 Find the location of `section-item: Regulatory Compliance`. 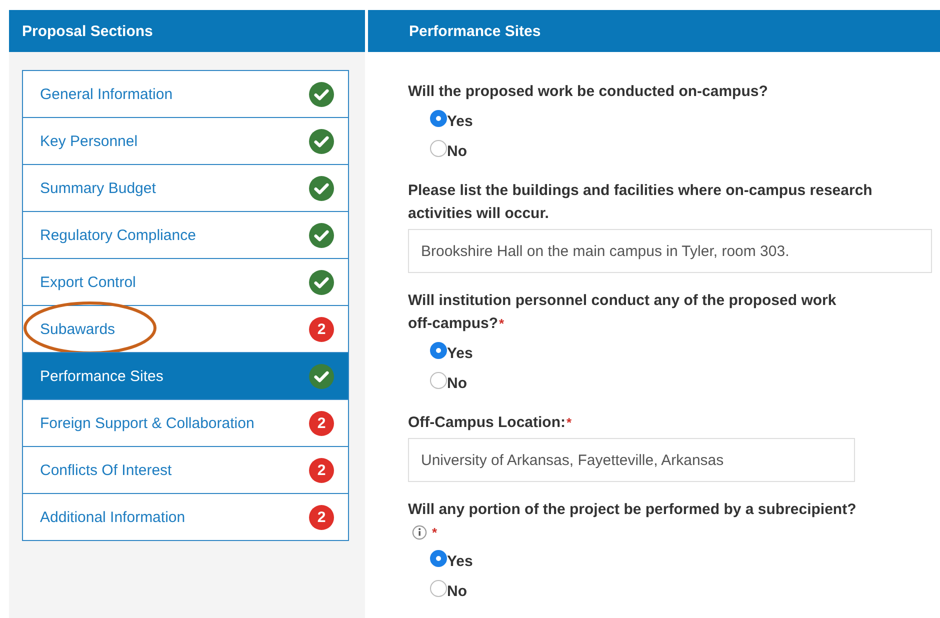

section-item: Regulatory Compliance is located at coordinates (185, 234).